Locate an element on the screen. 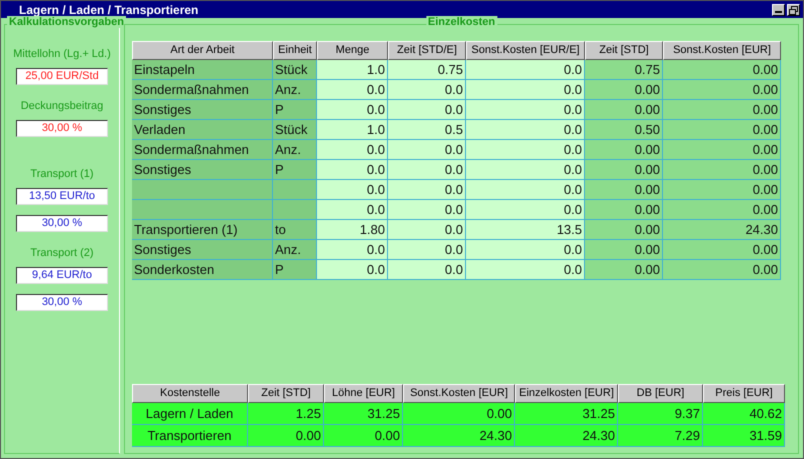  restore-button is located at coordinates (793, 10).